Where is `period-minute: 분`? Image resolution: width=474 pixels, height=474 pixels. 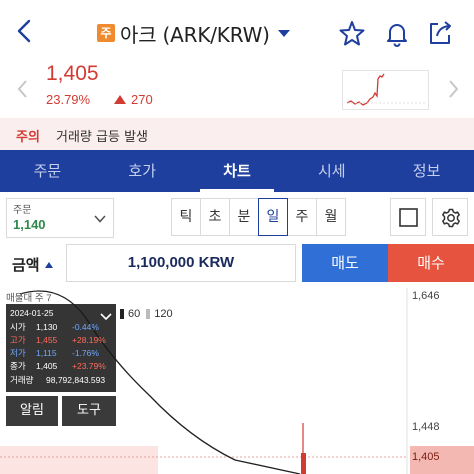 period-minute: 분 is located at coordinates (244, 217).